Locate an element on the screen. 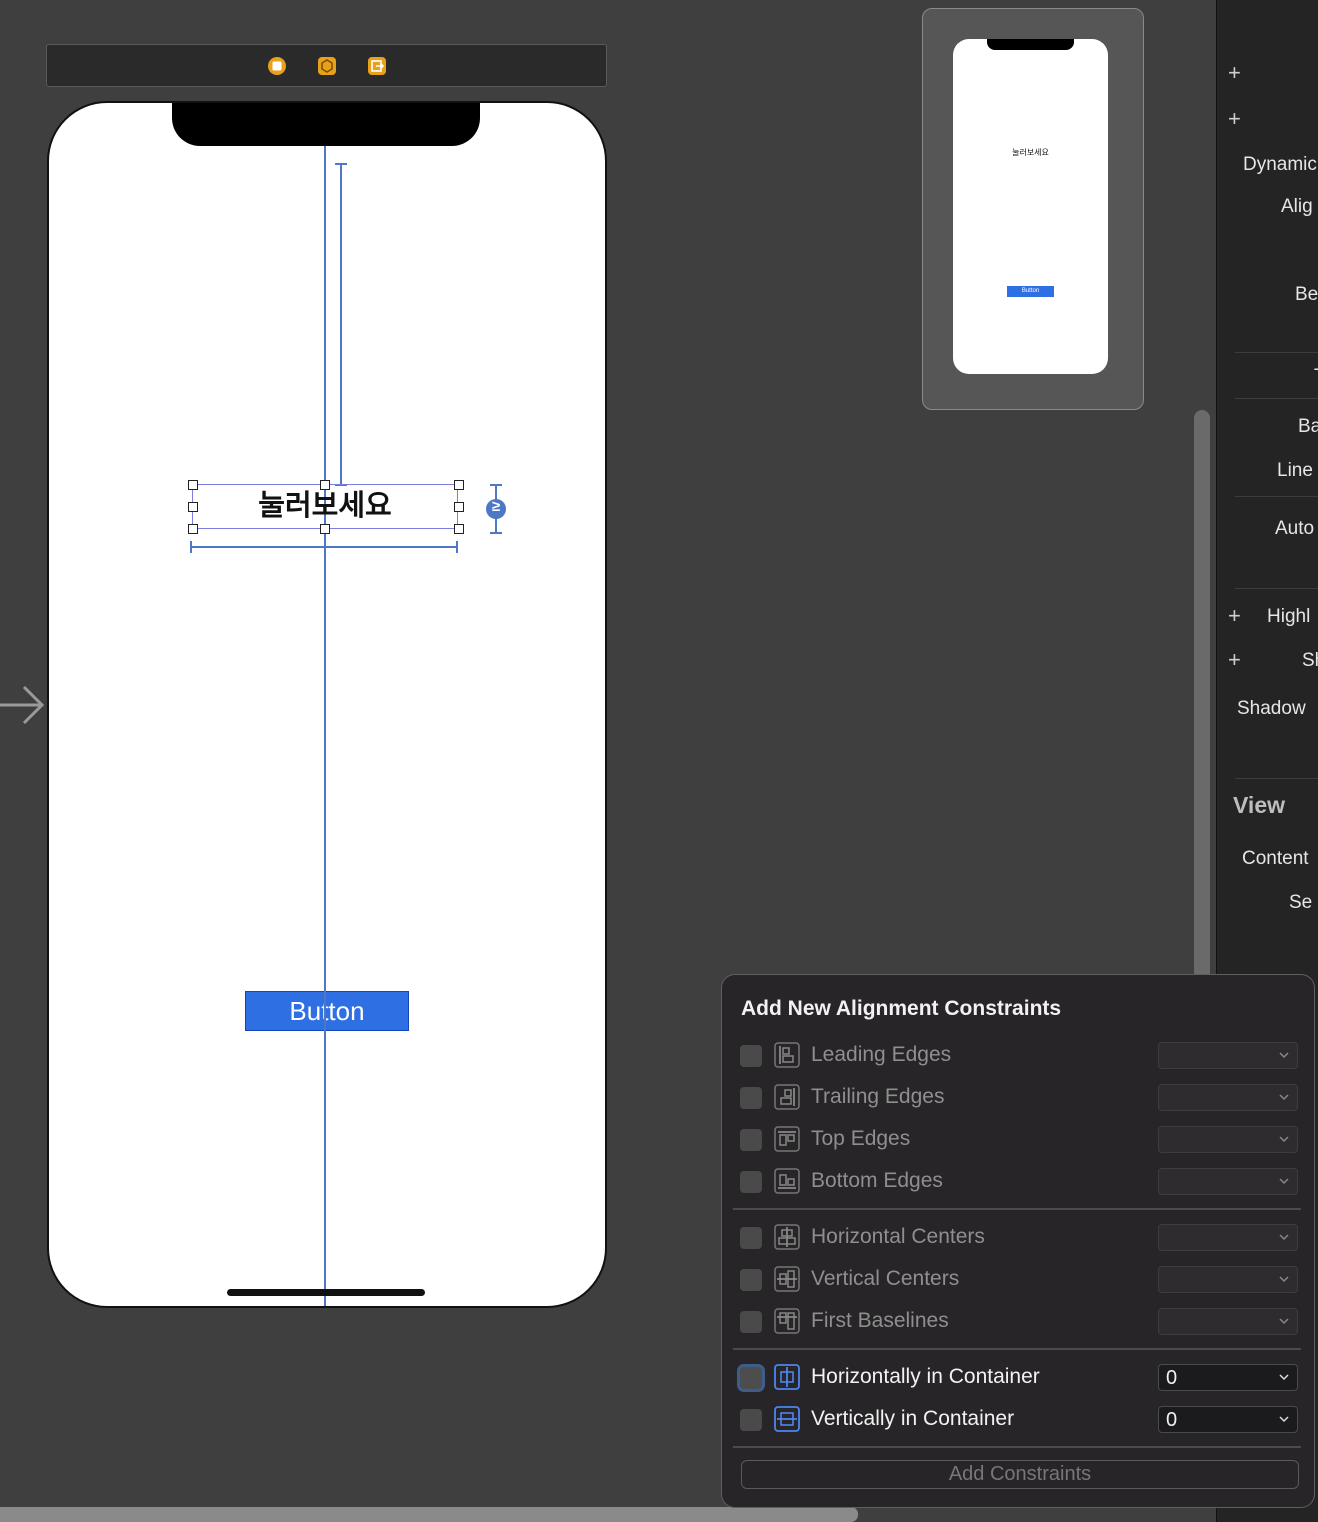  first-baselines-icon is located at coordinates (787, 1321).